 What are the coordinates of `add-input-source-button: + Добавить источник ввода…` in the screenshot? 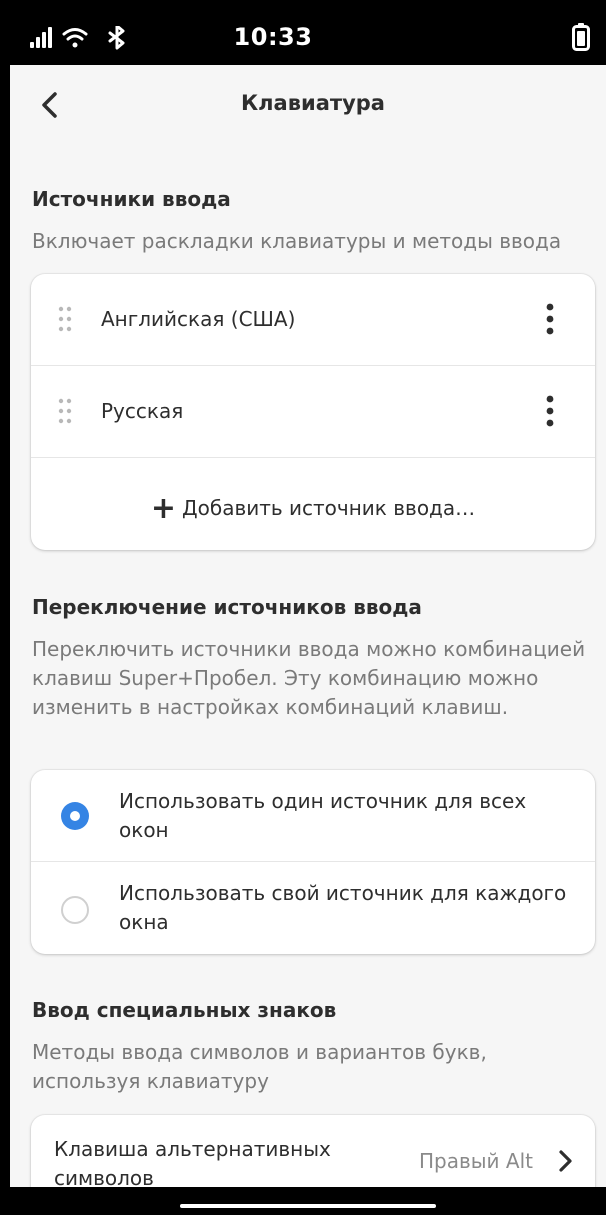 It's located at (313, 504).